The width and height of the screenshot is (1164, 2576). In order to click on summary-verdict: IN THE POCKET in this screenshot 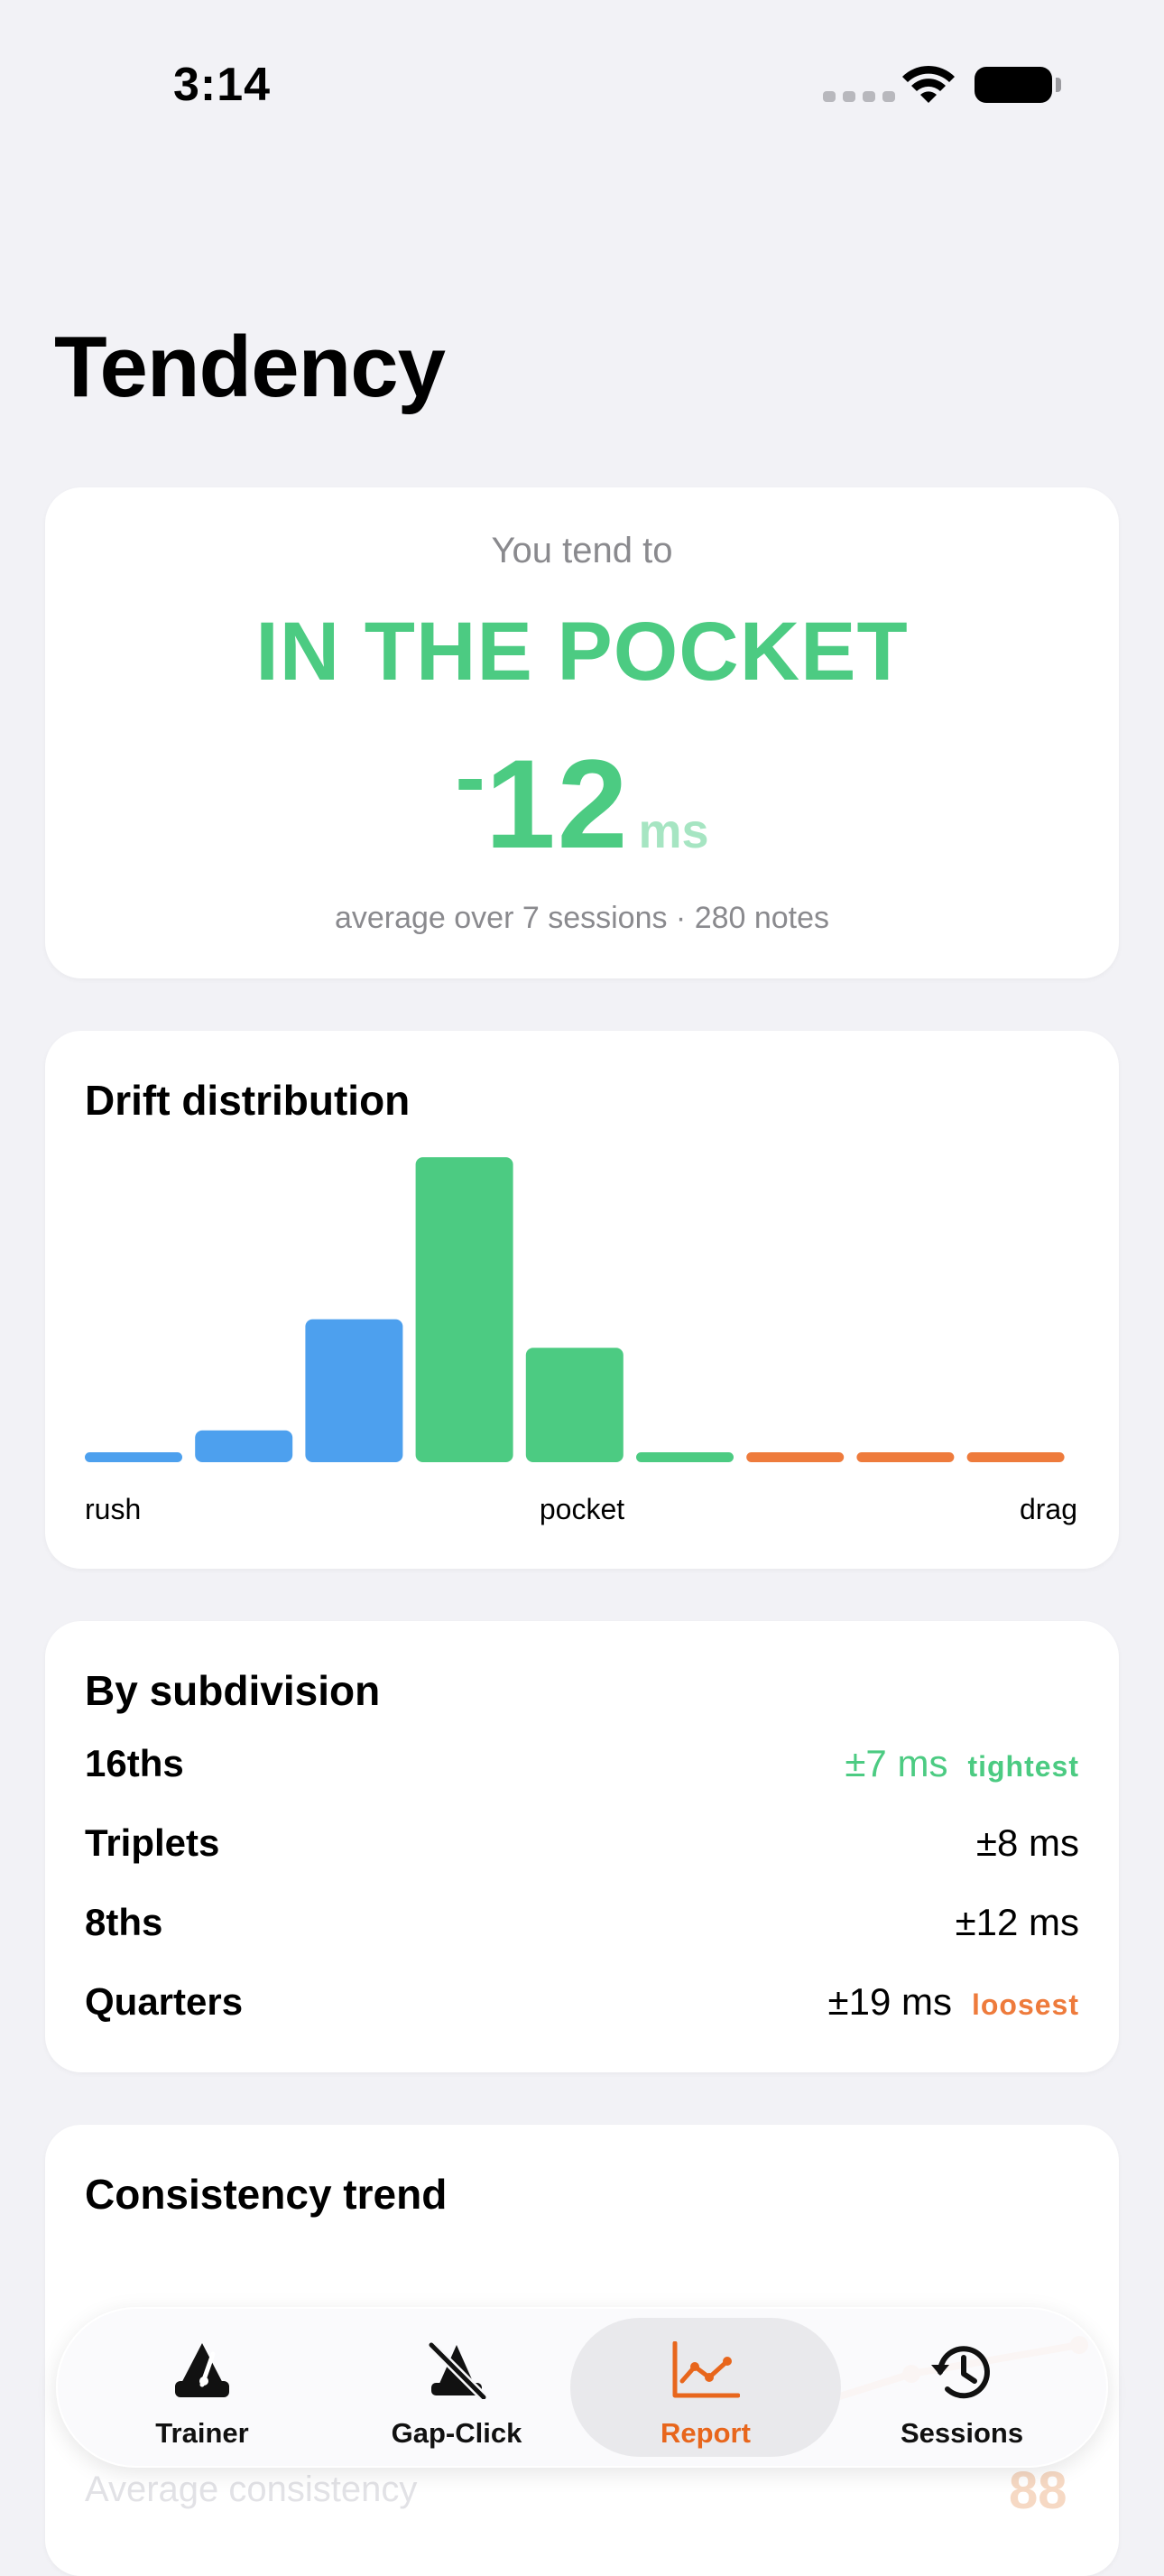, I will do `click(582, 652)`.